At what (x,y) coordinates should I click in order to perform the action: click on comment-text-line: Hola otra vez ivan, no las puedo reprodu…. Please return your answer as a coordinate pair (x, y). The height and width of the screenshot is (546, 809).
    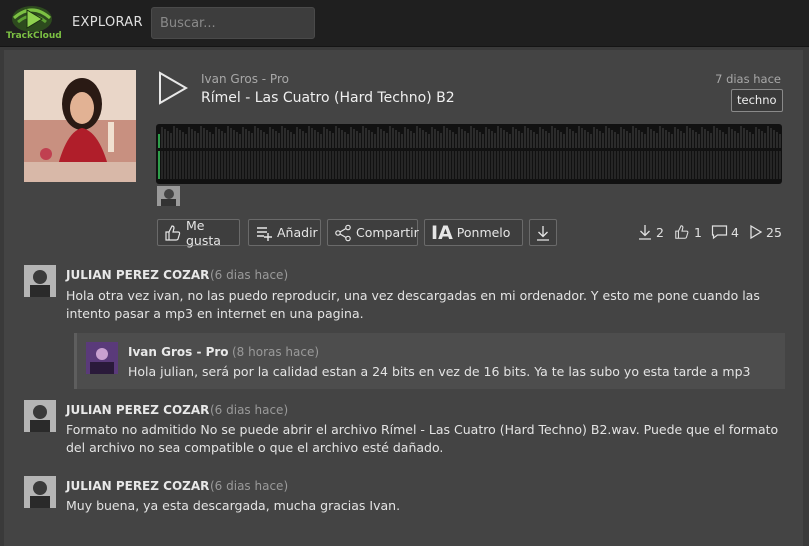
    Looking at the image, I should click on (413, 295).